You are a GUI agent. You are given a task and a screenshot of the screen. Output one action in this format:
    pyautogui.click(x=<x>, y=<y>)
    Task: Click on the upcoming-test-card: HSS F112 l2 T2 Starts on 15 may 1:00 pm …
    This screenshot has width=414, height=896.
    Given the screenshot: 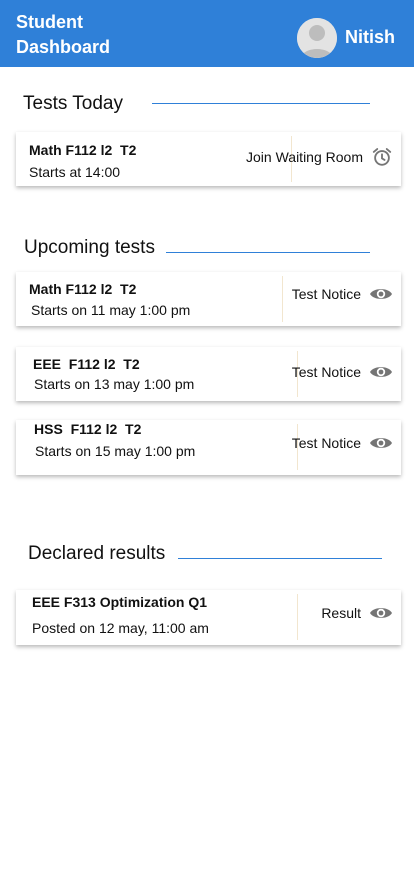 What is the action you would take?
    pyautogui.click(x=208, y=447)
    